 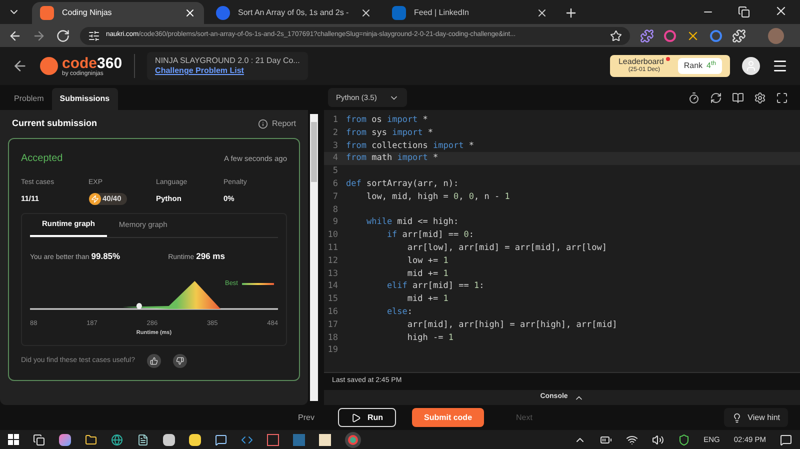 I want to click on line-number: 1, so click(x=335, y=120).